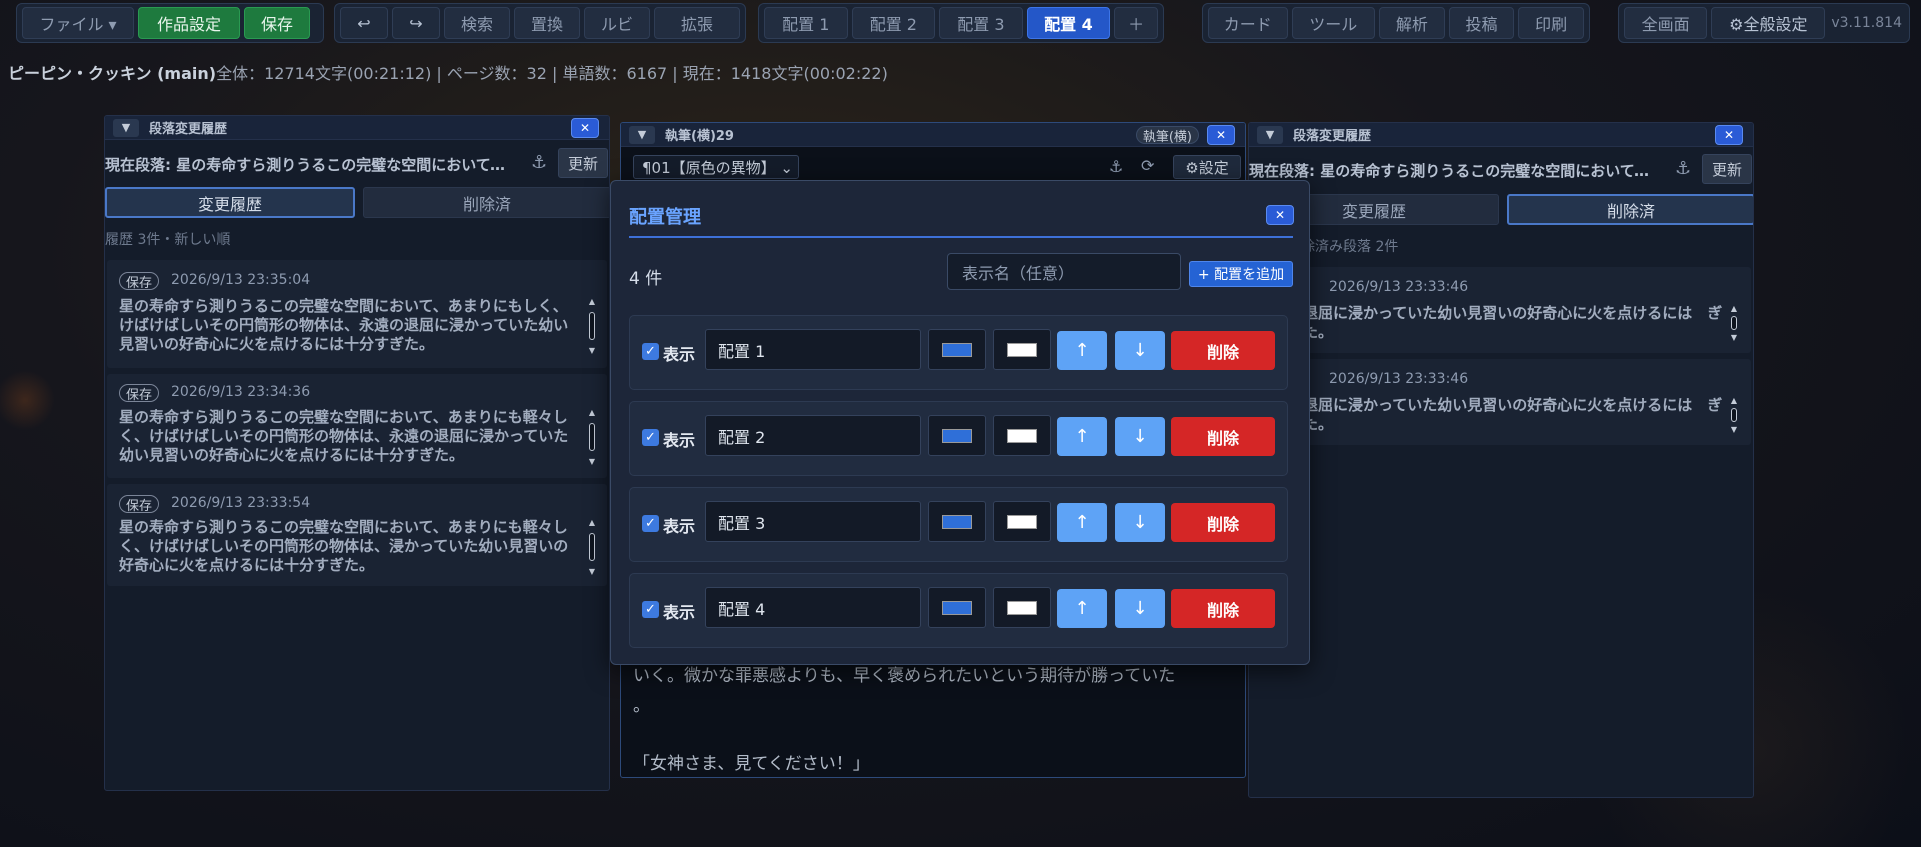 This screenshot has width=1921, height=847. What do you see at coordinates (168, 240) in the screenshot?
I see `history-meta: 履歴 3件・新しい順` at bounding box center [168, 240].